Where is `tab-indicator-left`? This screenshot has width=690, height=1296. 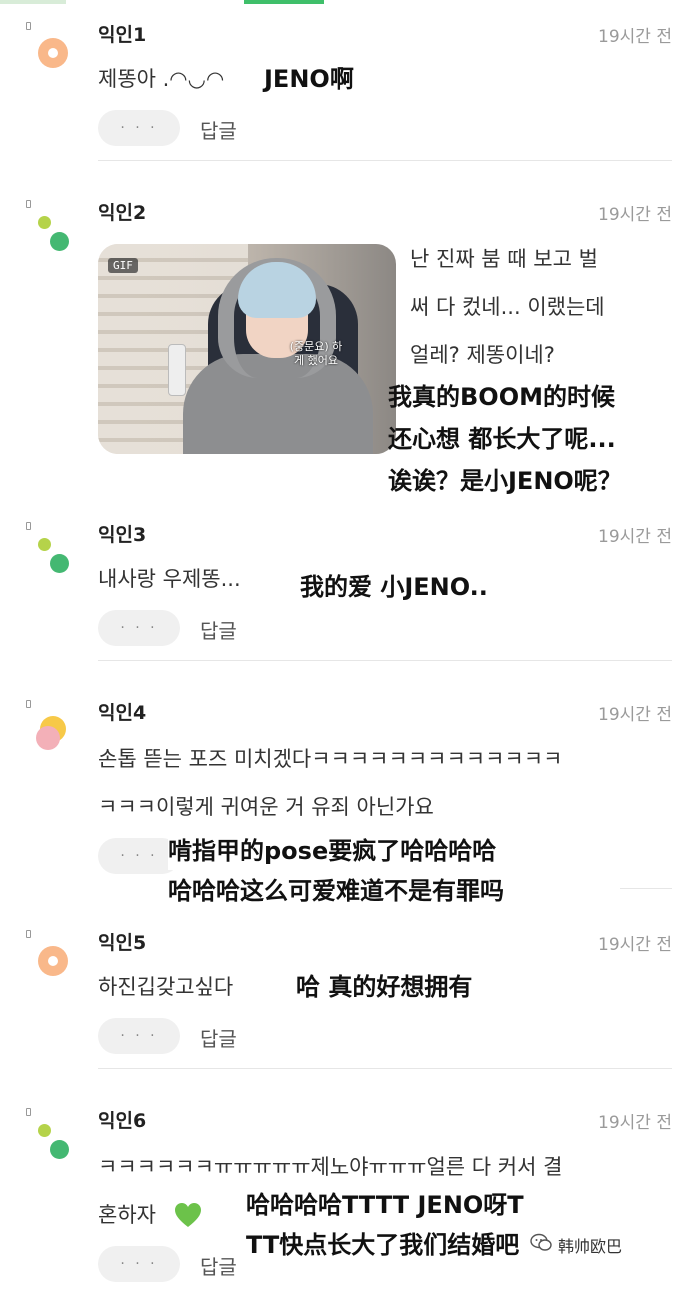 tab-indicator-left is located at coordinates (33, 2).